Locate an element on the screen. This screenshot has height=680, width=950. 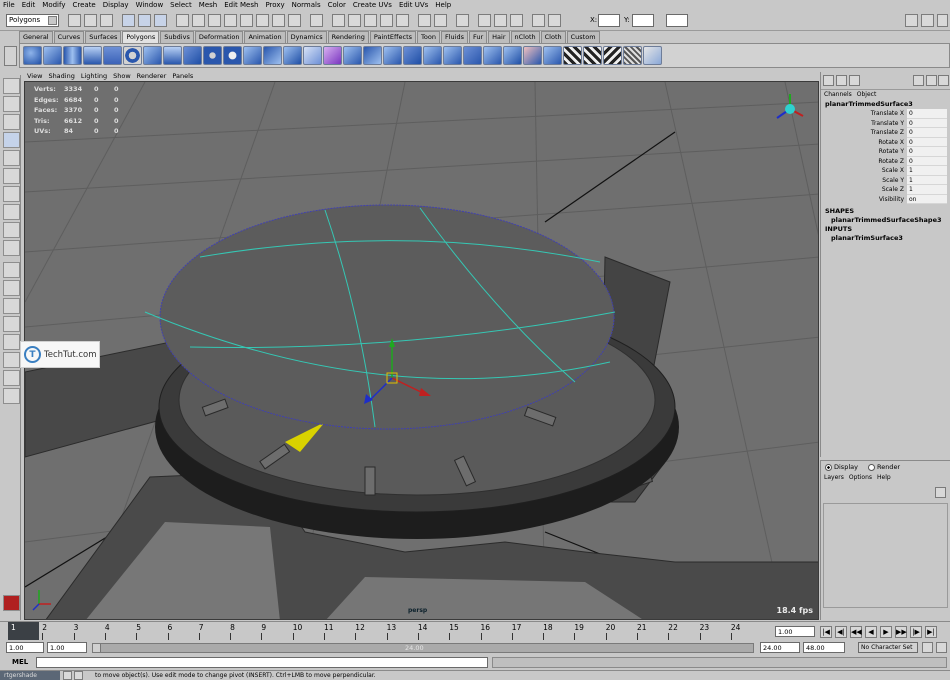
attr-translate-x: Translate X0 is located at coordinates (885, 114).